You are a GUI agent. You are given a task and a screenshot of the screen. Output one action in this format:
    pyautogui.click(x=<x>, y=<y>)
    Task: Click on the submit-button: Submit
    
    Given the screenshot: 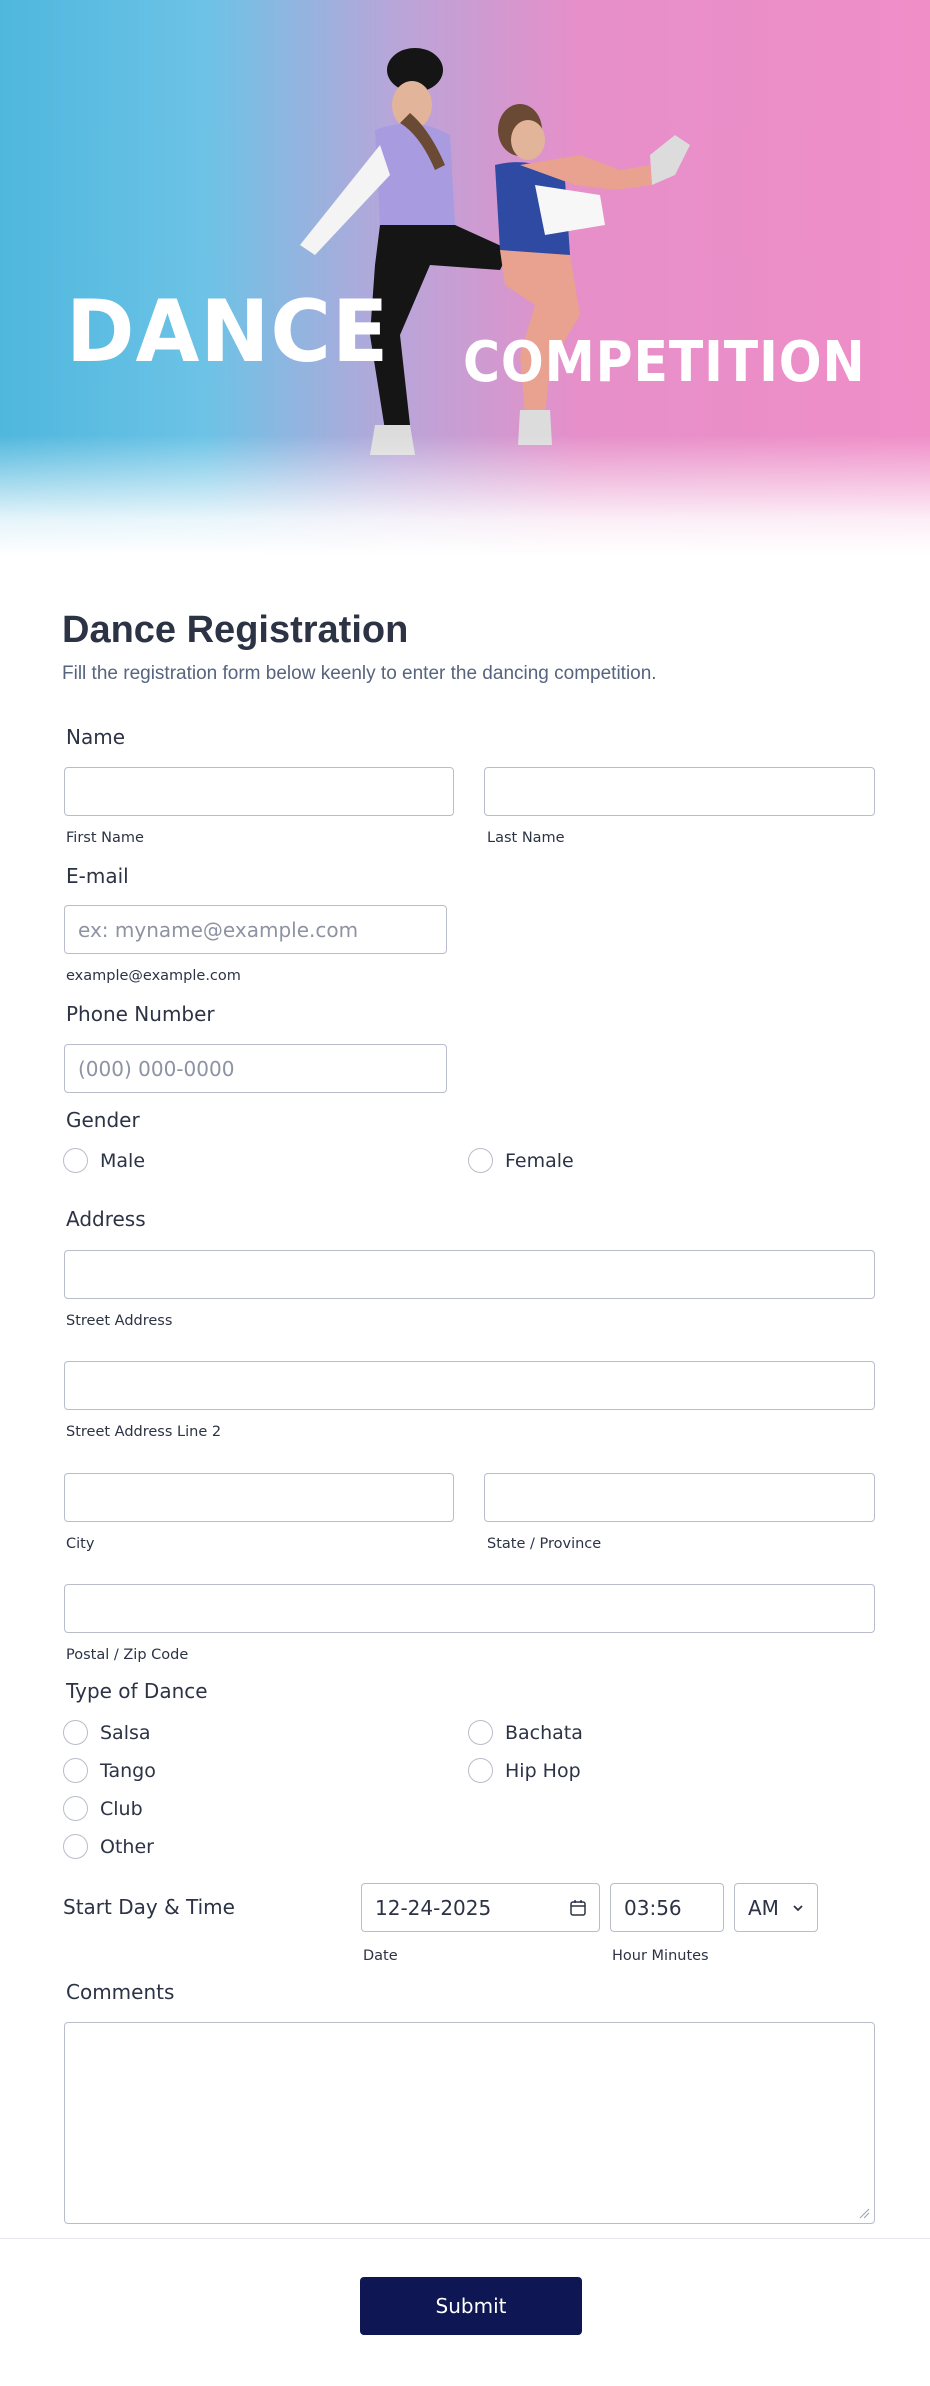 What is the action you would take?
    pyautogui.click(x=471, y=2306)
    